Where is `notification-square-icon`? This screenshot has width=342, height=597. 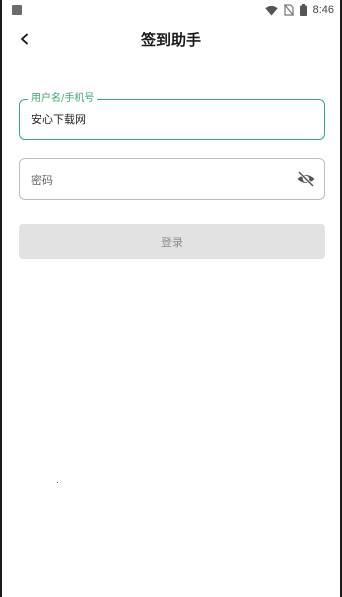 notification-square-icon is located at coordinates (17, 10).